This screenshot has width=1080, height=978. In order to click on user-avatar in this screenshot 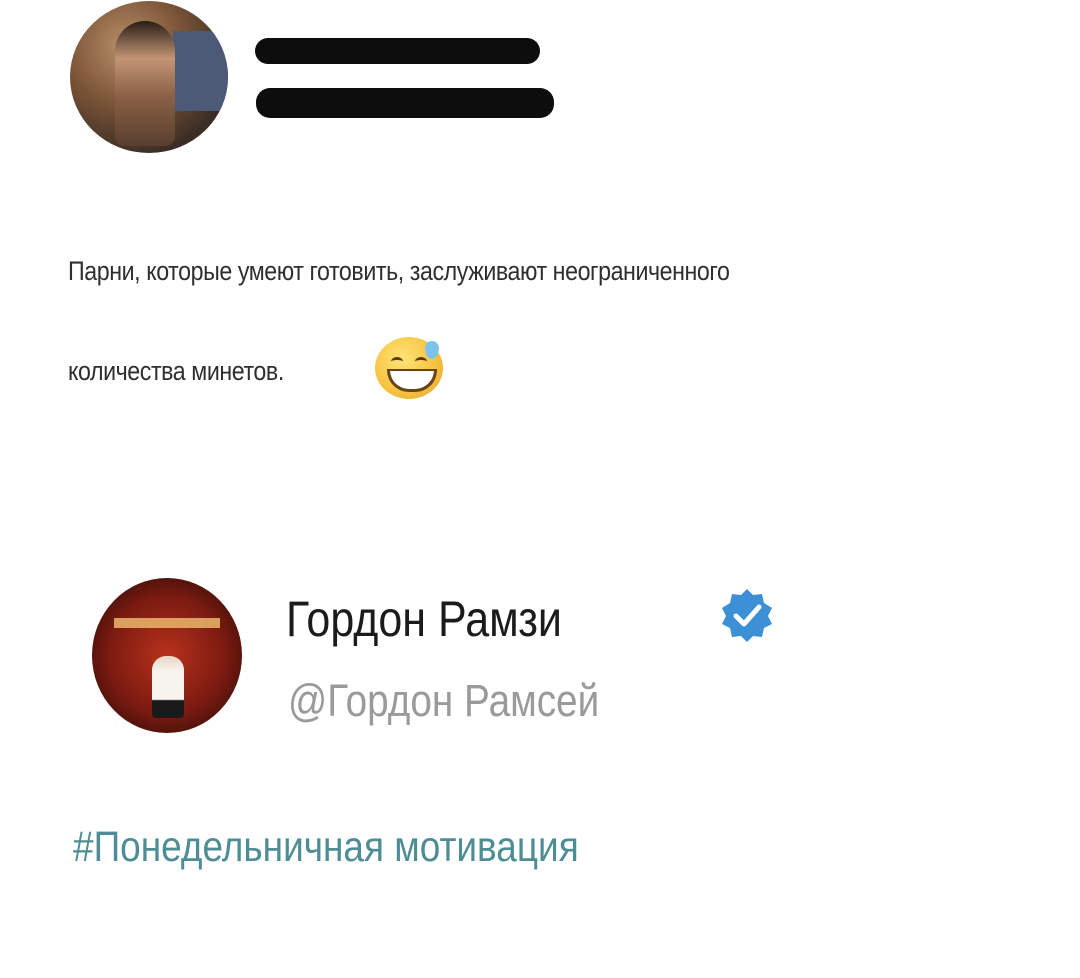, I will do `click(149, 77)`.